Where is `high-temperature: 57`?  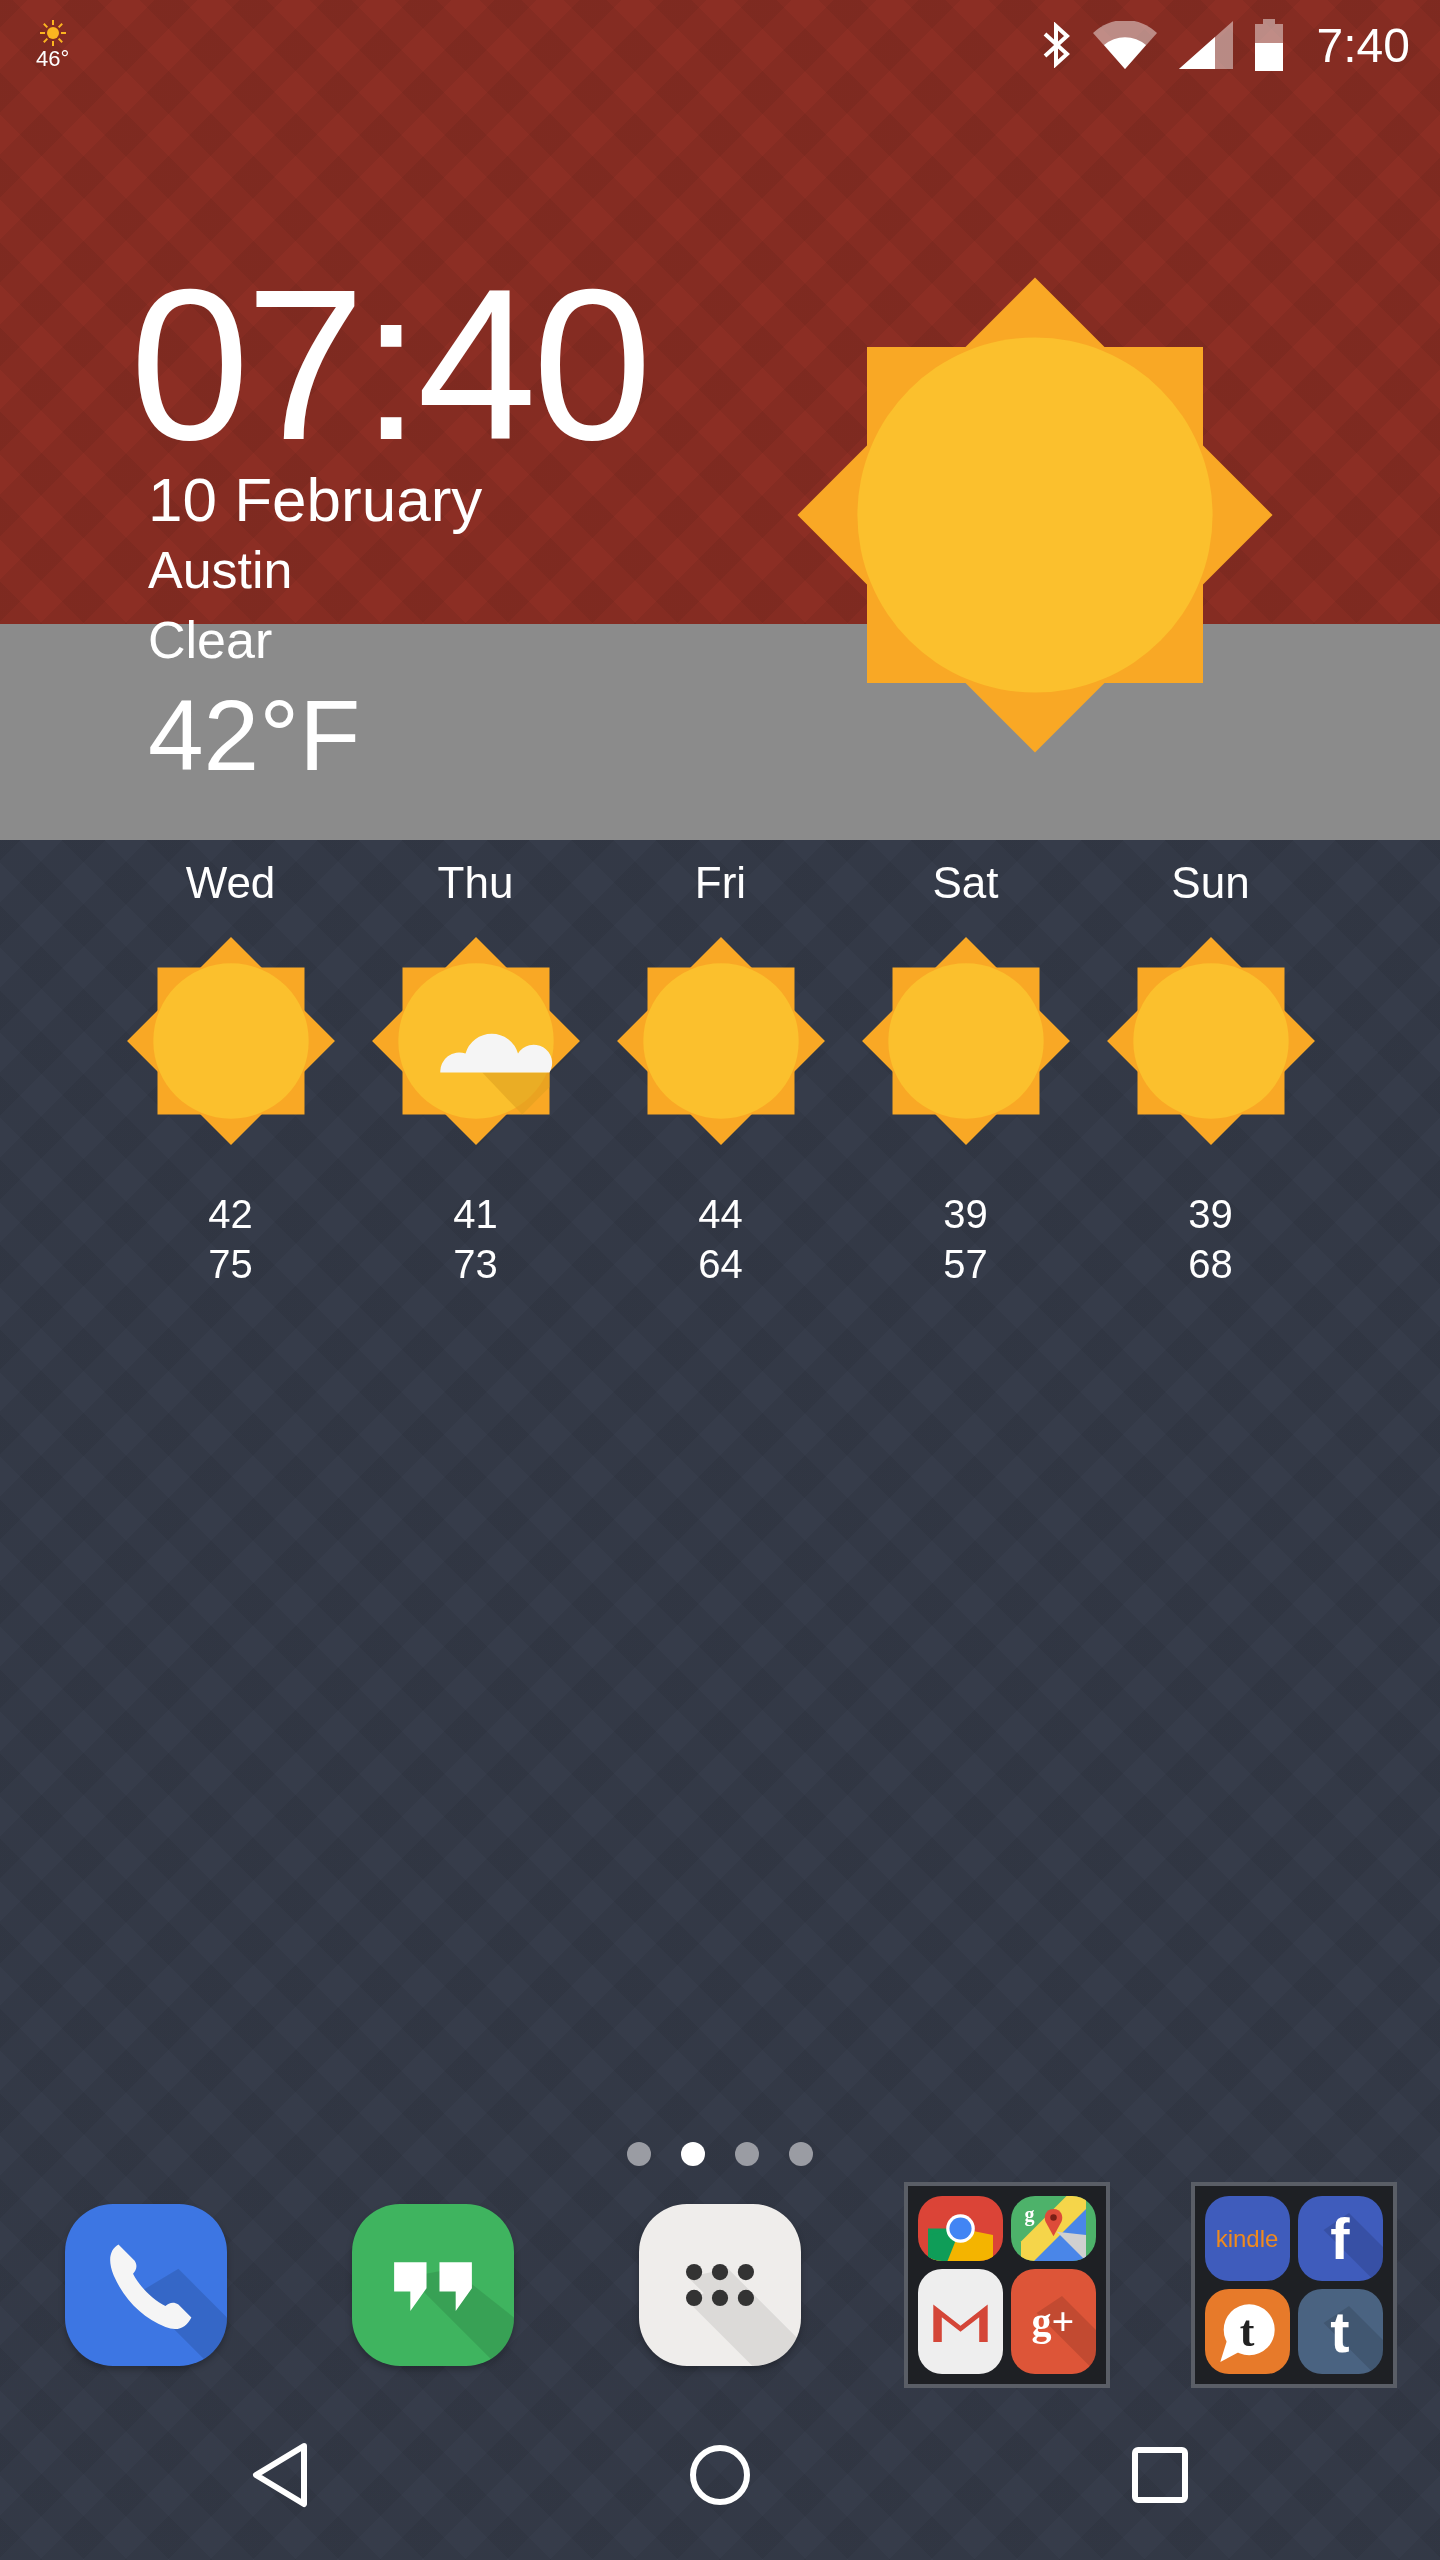 high-temperature: 57 is located at coordinates (965, 1264).